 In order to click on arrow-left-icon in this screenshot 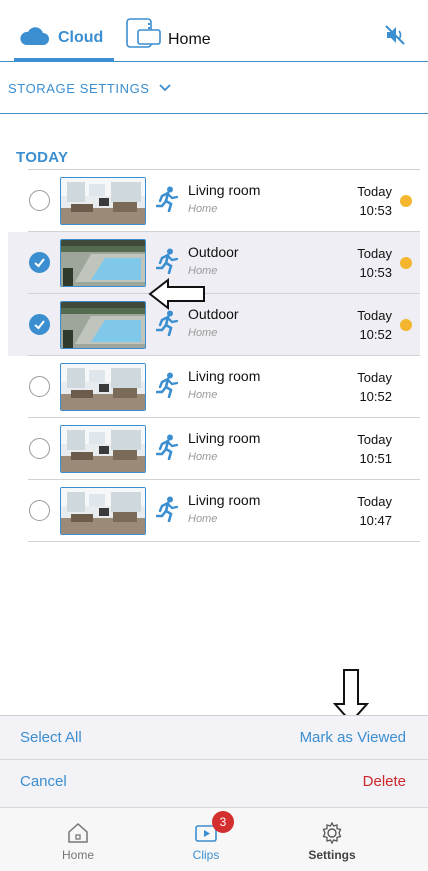, I will do `click(177, 294)`.